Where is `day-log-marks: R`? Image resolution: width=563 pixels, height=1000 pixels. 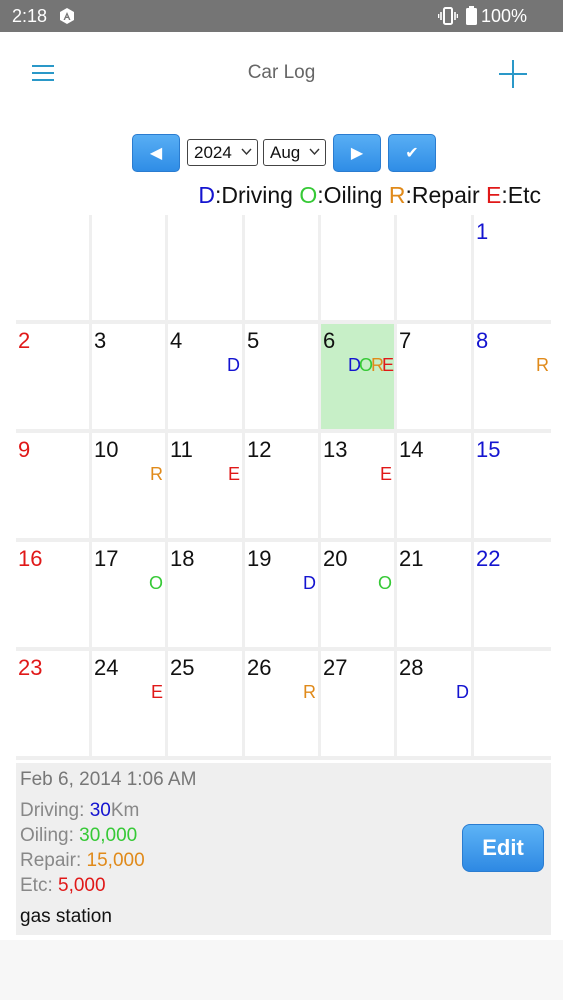
day-log-marks: R is located at coordinates (309, 692).